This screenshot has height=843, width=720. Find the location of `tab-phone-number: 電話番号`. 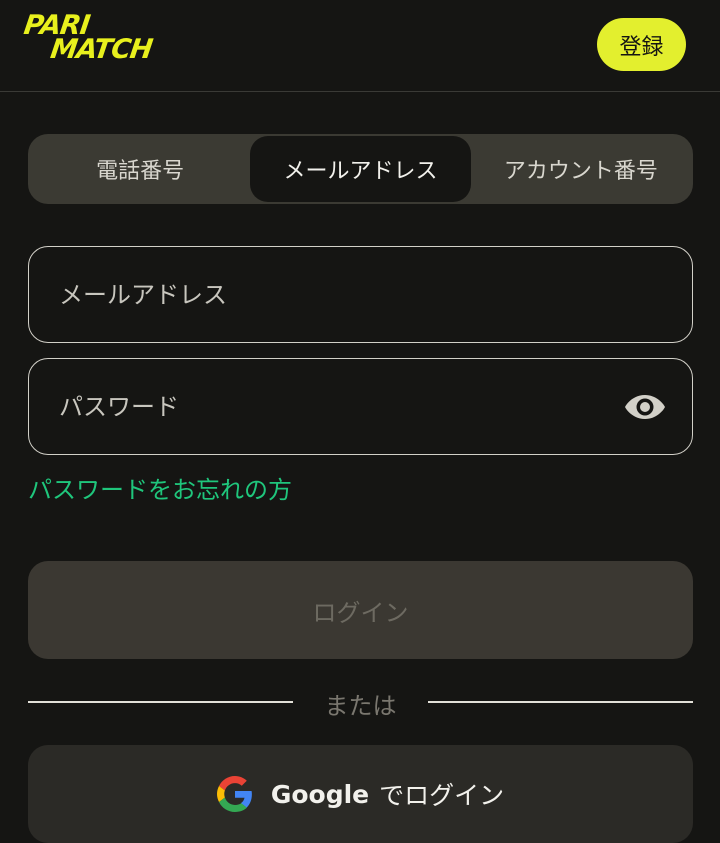

tab-phone-number: 電話番号 is located at coordinates (140, 169).